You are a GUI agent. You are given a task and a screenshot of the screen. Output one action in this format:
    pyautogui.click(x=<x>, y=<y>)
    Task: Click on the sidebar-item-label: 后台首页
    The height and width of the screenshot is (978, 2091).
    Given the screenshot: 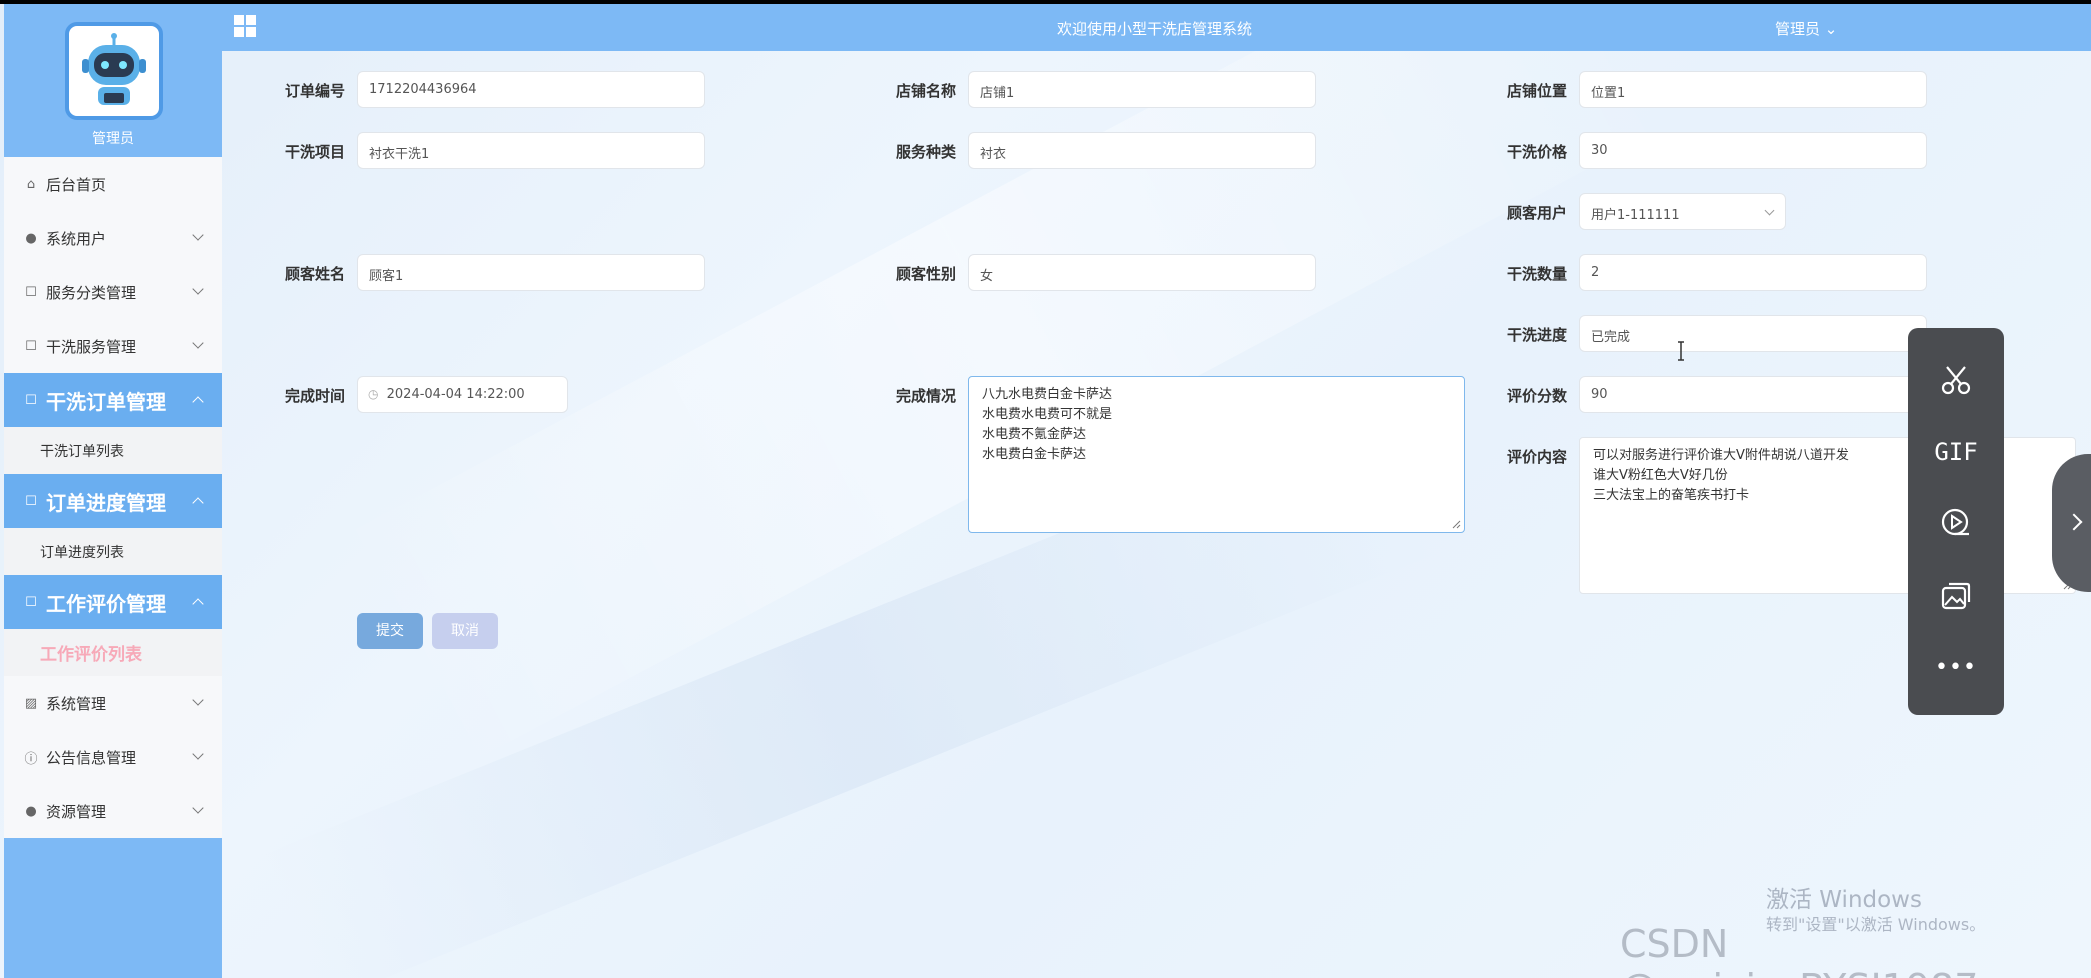 What is the action you would take?
    pyautogui.click(x=76, y=184)
    